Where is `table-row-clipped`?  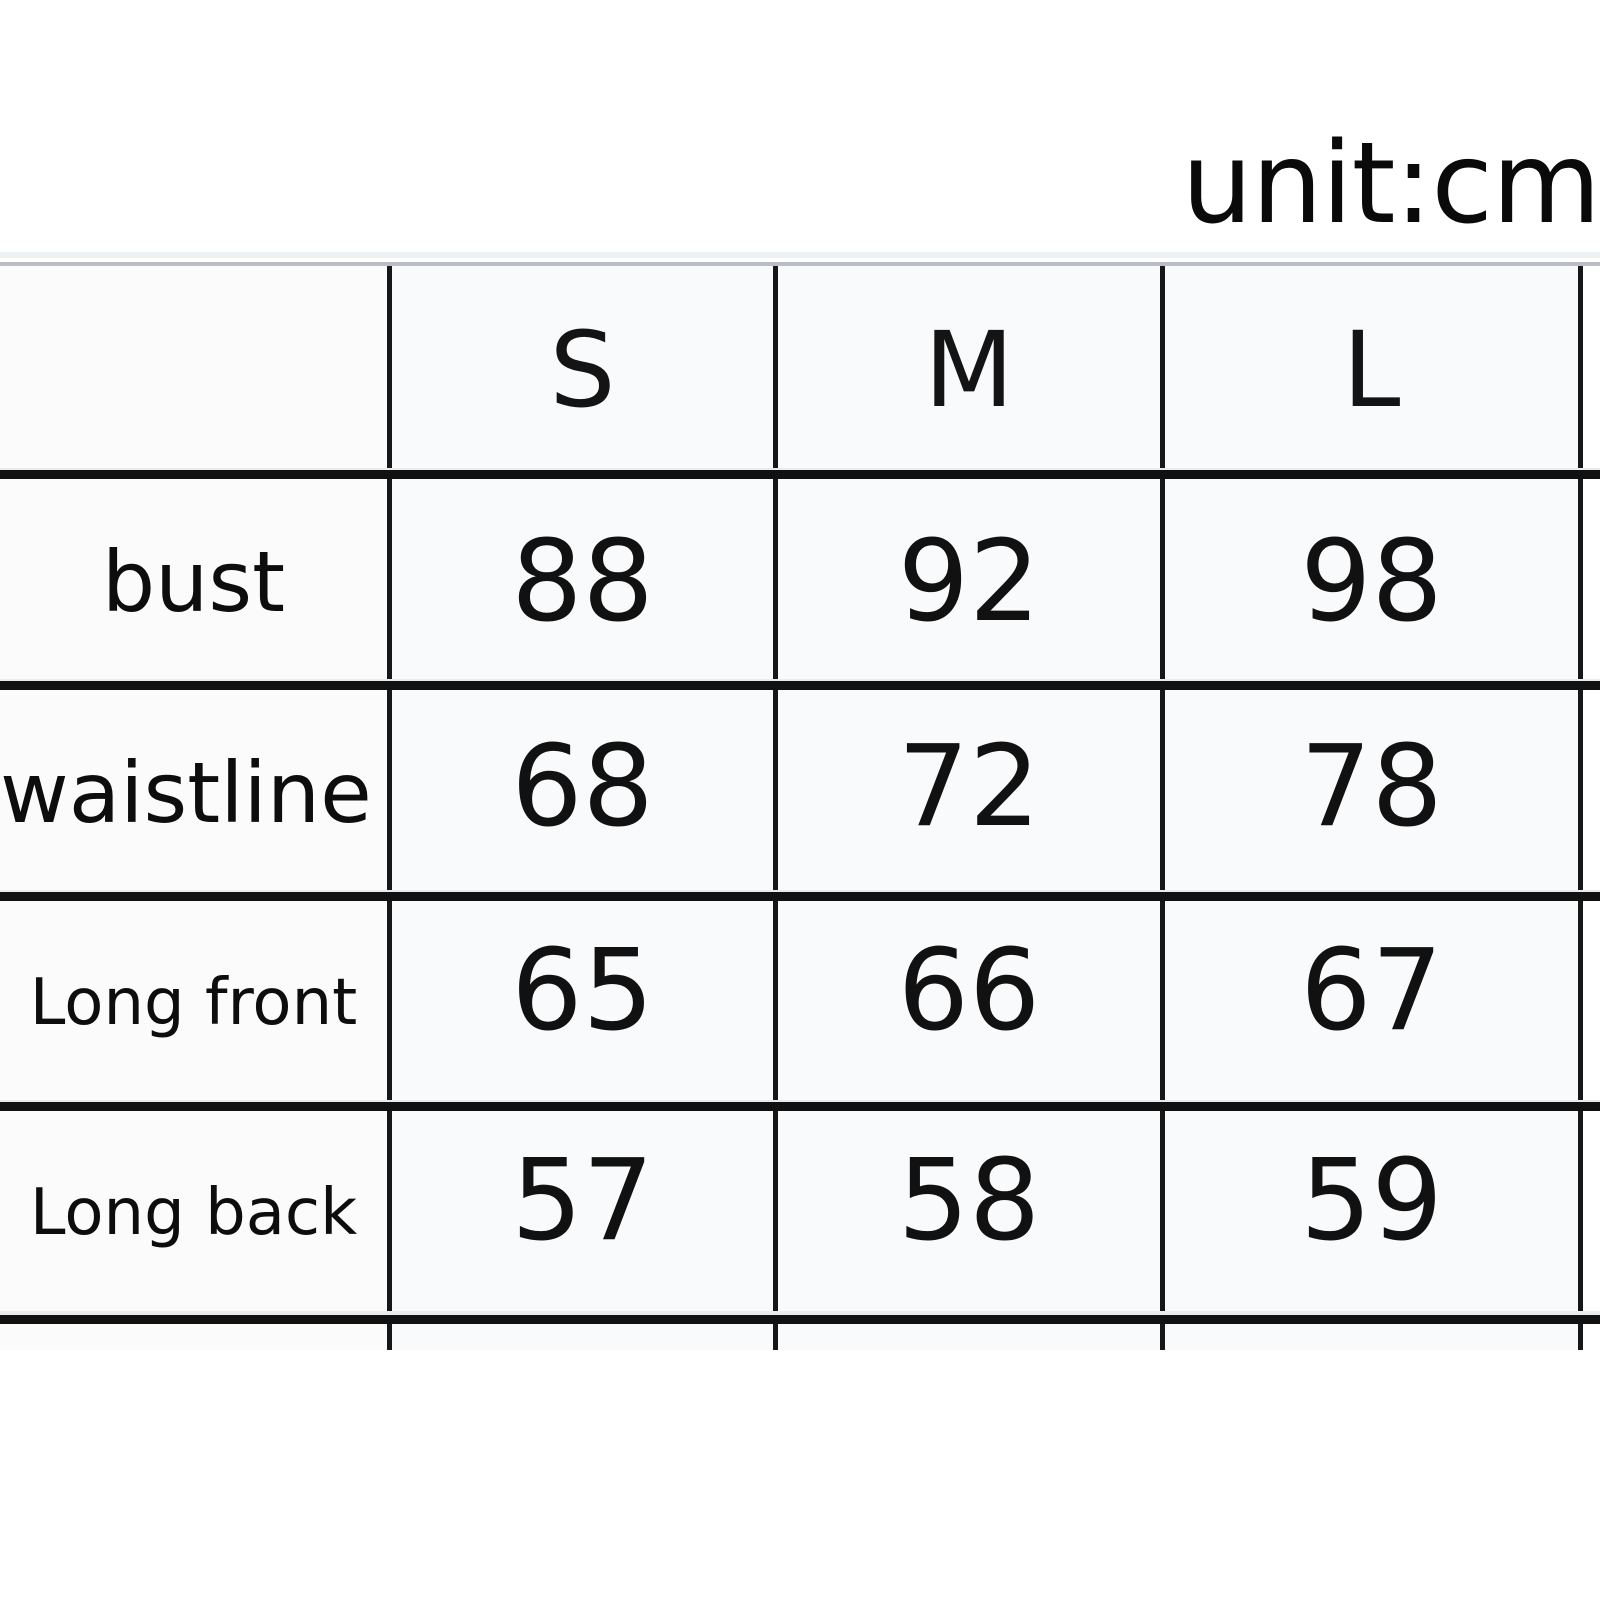 table-row-clipped is located at coordinates (800, 1337).